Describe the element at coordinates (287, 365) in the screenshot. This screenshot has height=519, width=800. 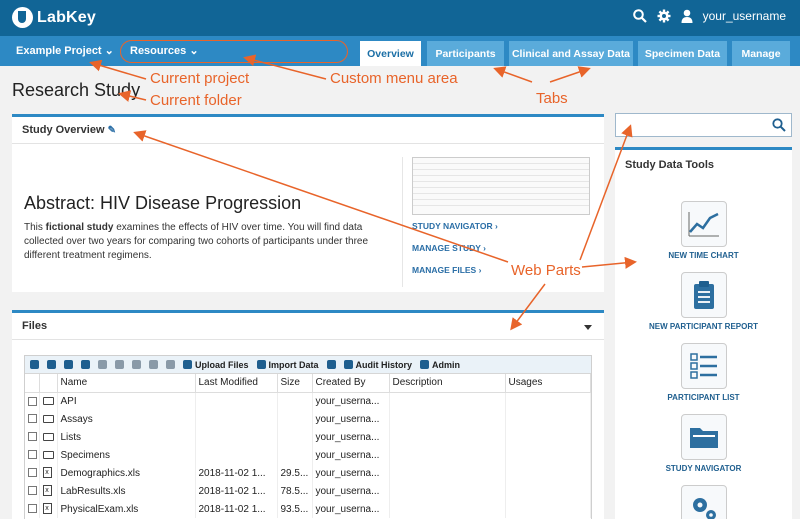
I see `import-data-button: Import Data` at that location.